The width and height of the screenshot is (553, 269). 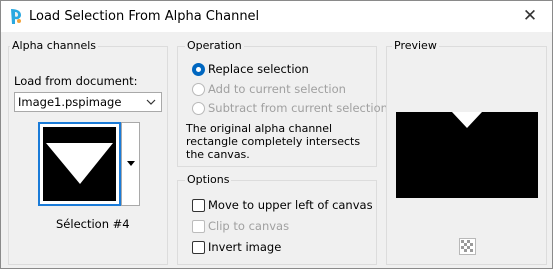 I want to click on preview-title: Preview, so click(x=415, y=45).